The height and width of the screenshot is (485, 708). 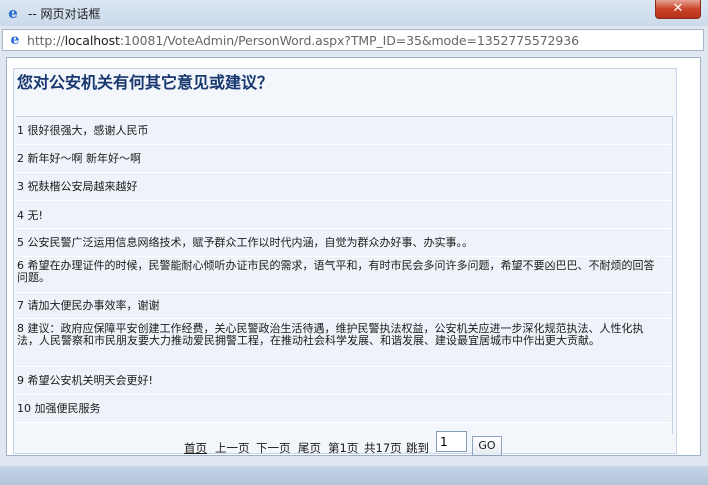 I want to click on last-page-link: 尾页, so click(x=309, y=448).